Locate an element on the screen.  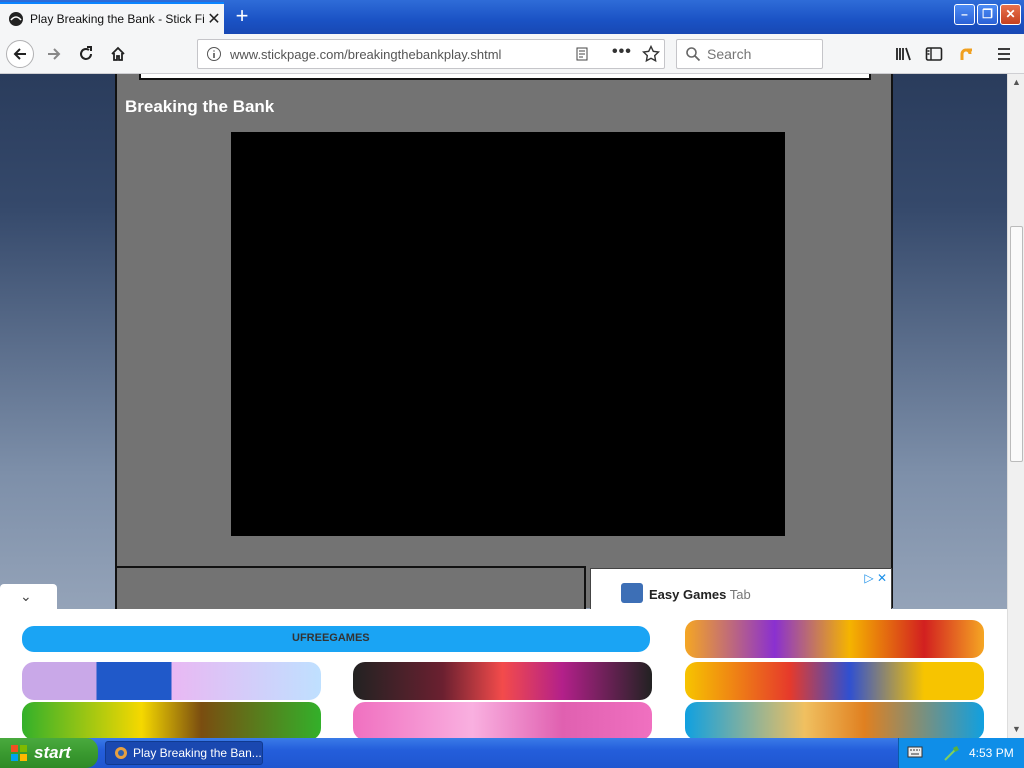
browser-tab: Play Breaking the Bank - Stick Figu ✕ is located at coordinates (112, 18).